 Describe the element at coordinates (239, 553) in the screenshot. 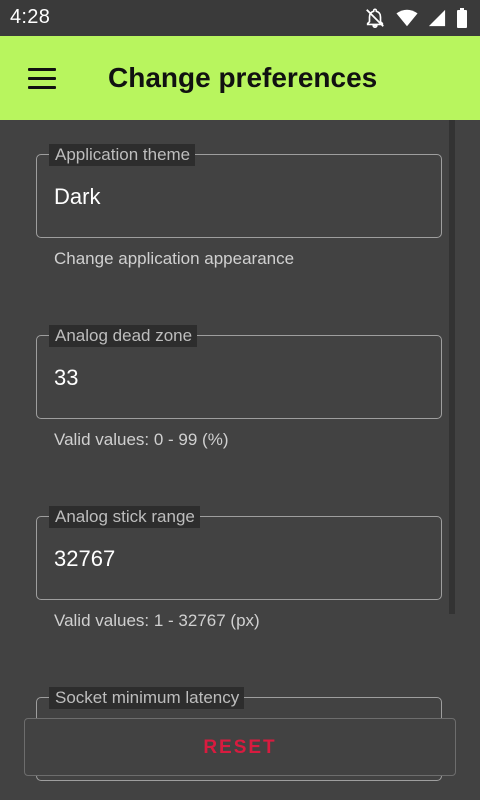

I see `analog-stick-range-field: Analog stick range 32767` at that location.